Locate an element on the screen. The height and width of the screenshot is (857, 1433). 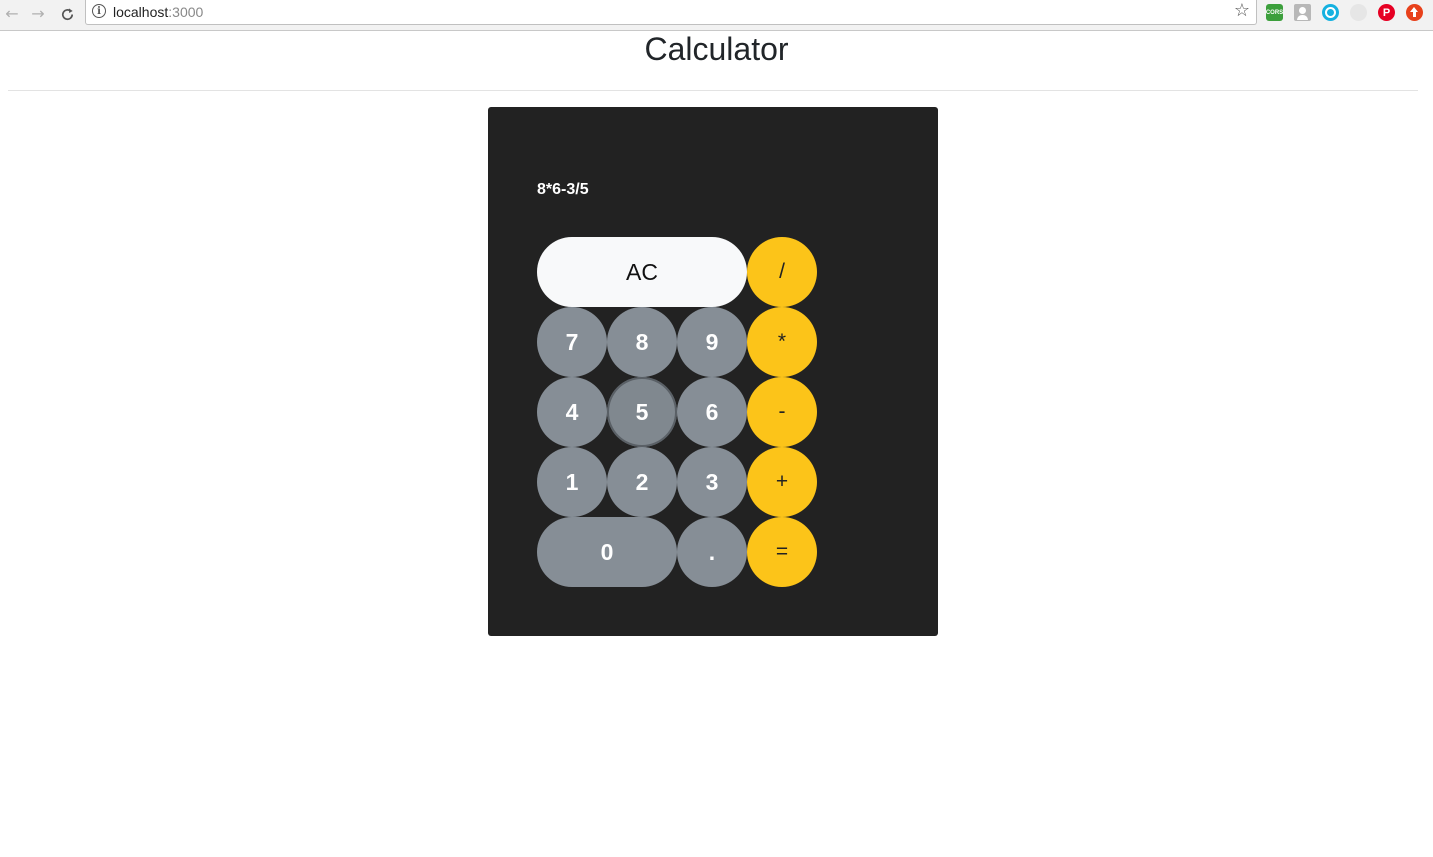
digit-3-button: 3 is located at coordinates (712, 482).